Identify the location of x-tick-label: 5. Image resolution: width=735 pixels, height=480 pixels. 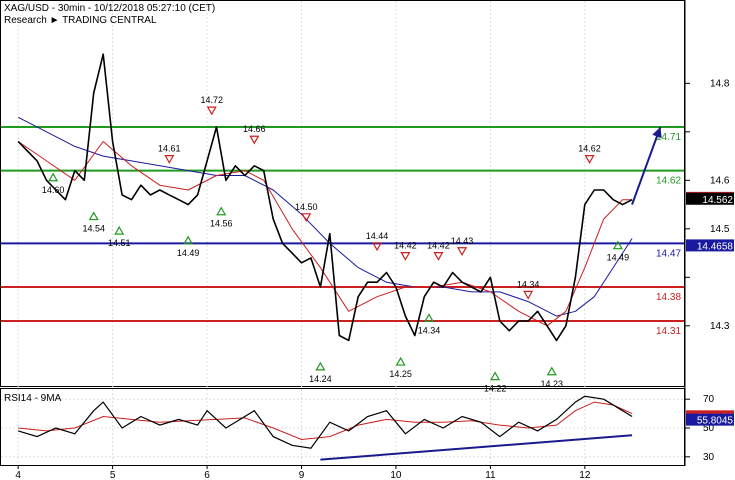
(113, 475).